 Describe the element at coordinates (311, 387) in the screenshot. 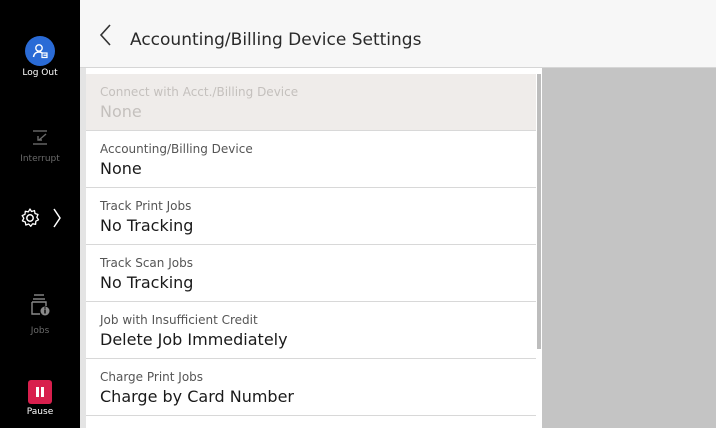

I see `setting-charge-print-jobs: Charge Print Jobs Charge by Card Number` at that location.